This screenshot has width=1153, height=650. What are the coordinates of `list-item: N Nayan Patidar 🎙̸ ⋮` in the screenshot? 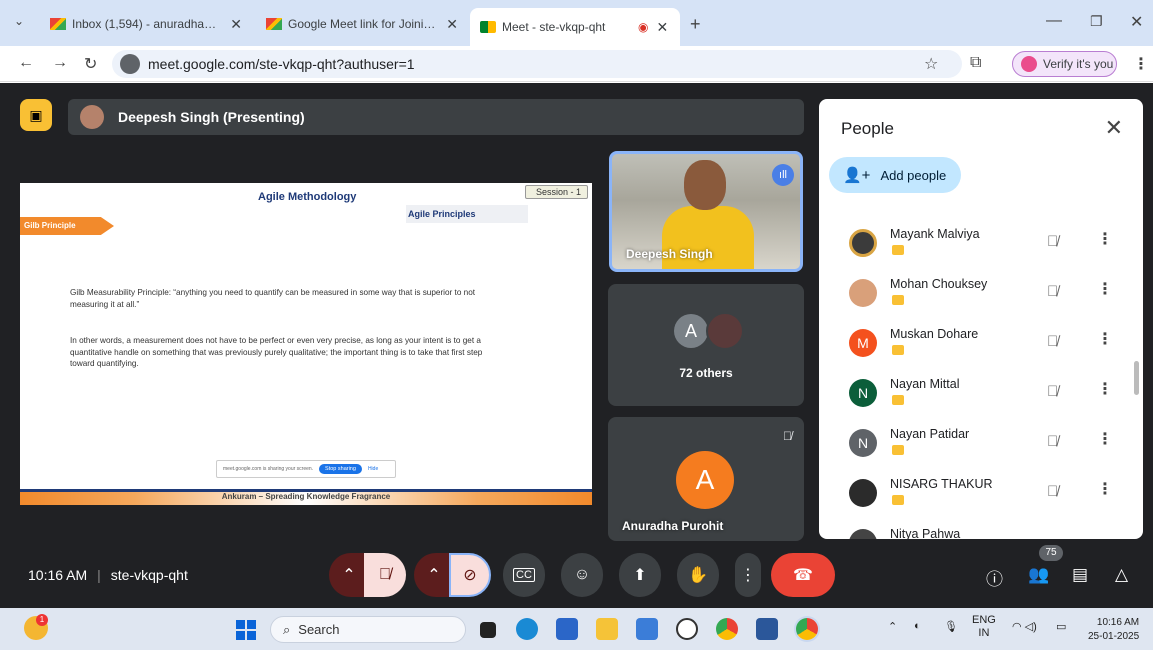 It's located at (981, 446).